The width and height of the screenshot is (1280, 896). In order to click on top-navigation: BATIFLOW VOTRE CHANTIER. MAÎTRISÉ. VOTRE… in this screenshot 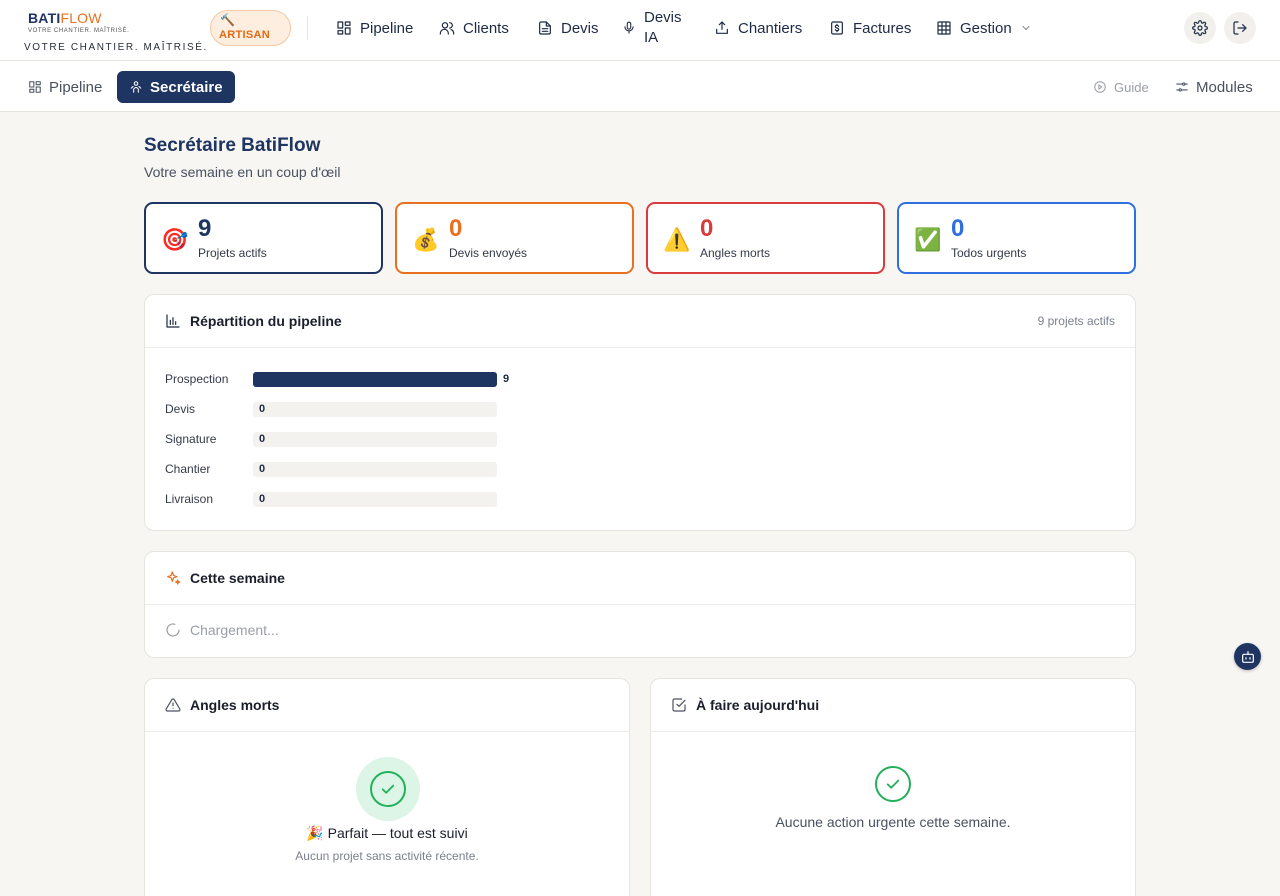, I will do `click(640, 30)`.